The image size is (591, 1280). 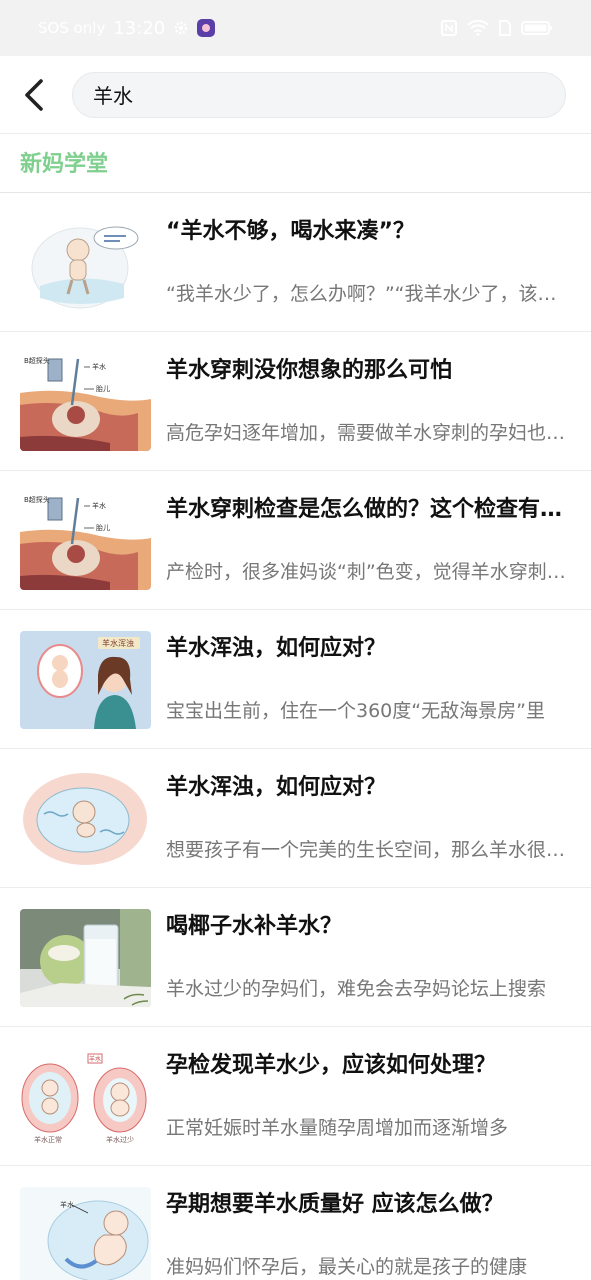 What do you see at coordinates (370, 433) in the screenshot?
I see `article-summary: 高危孕妇逐年增加，需要做羊水穿刺的孕妇也越来越多` at bounding box center [370, 433].